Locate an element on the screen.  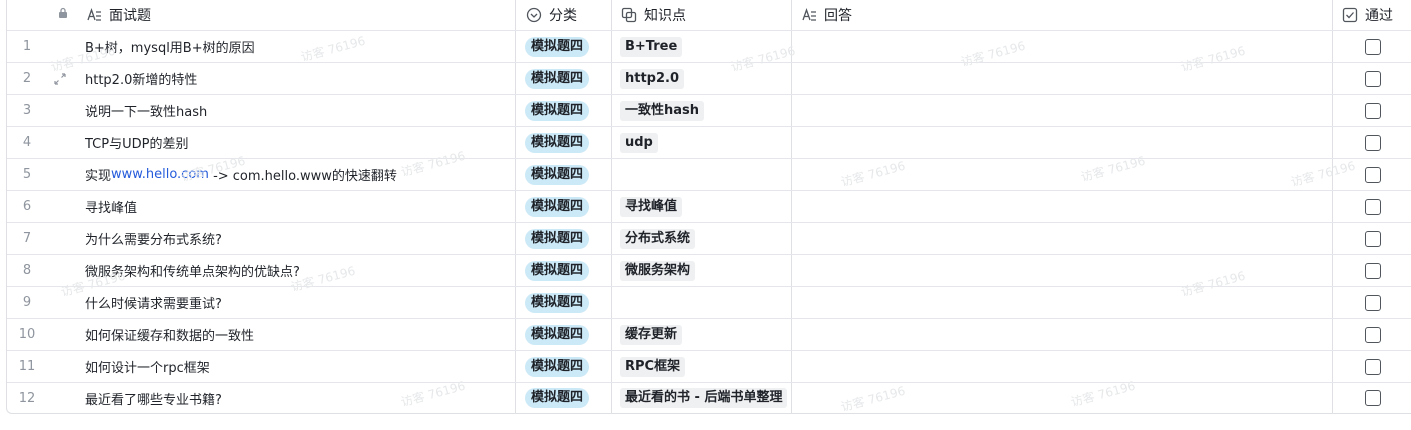
table-row: 7 为什么需要分布式系统? 模拟题四 分布式系统 is located at coordinates (709, 239).